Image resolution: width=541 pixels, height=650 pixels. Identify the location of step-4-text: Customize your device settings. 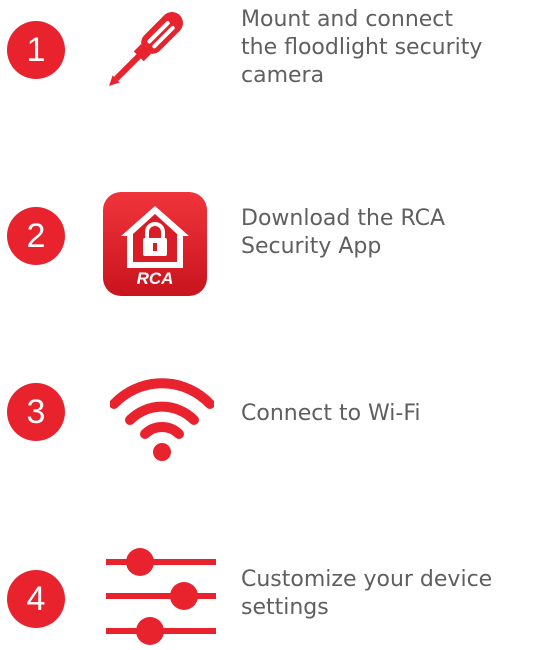
(367, 593).